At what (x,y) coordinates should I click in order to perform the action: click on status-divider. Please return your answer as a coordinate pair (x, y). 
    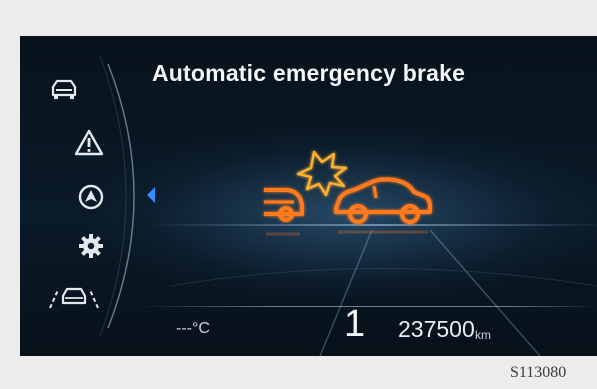
    Looking at the image, I should click on (368, 306).